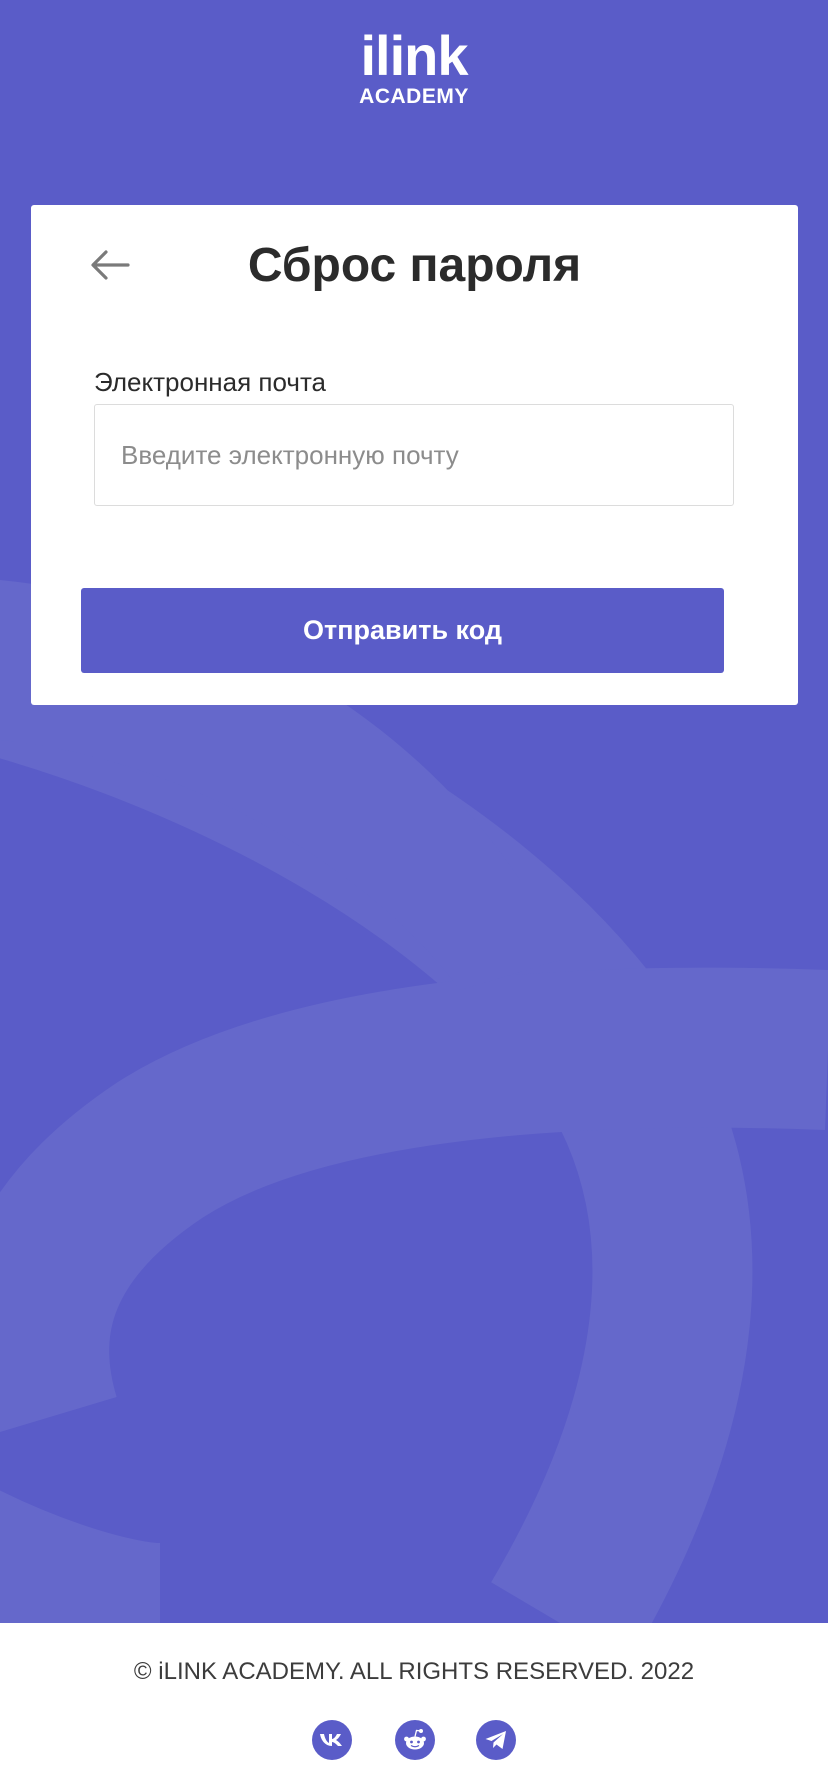 Image resolution: width=828 pixels, height=1792 pixels. I want to click on telegram-icon, so click(495, 1740).